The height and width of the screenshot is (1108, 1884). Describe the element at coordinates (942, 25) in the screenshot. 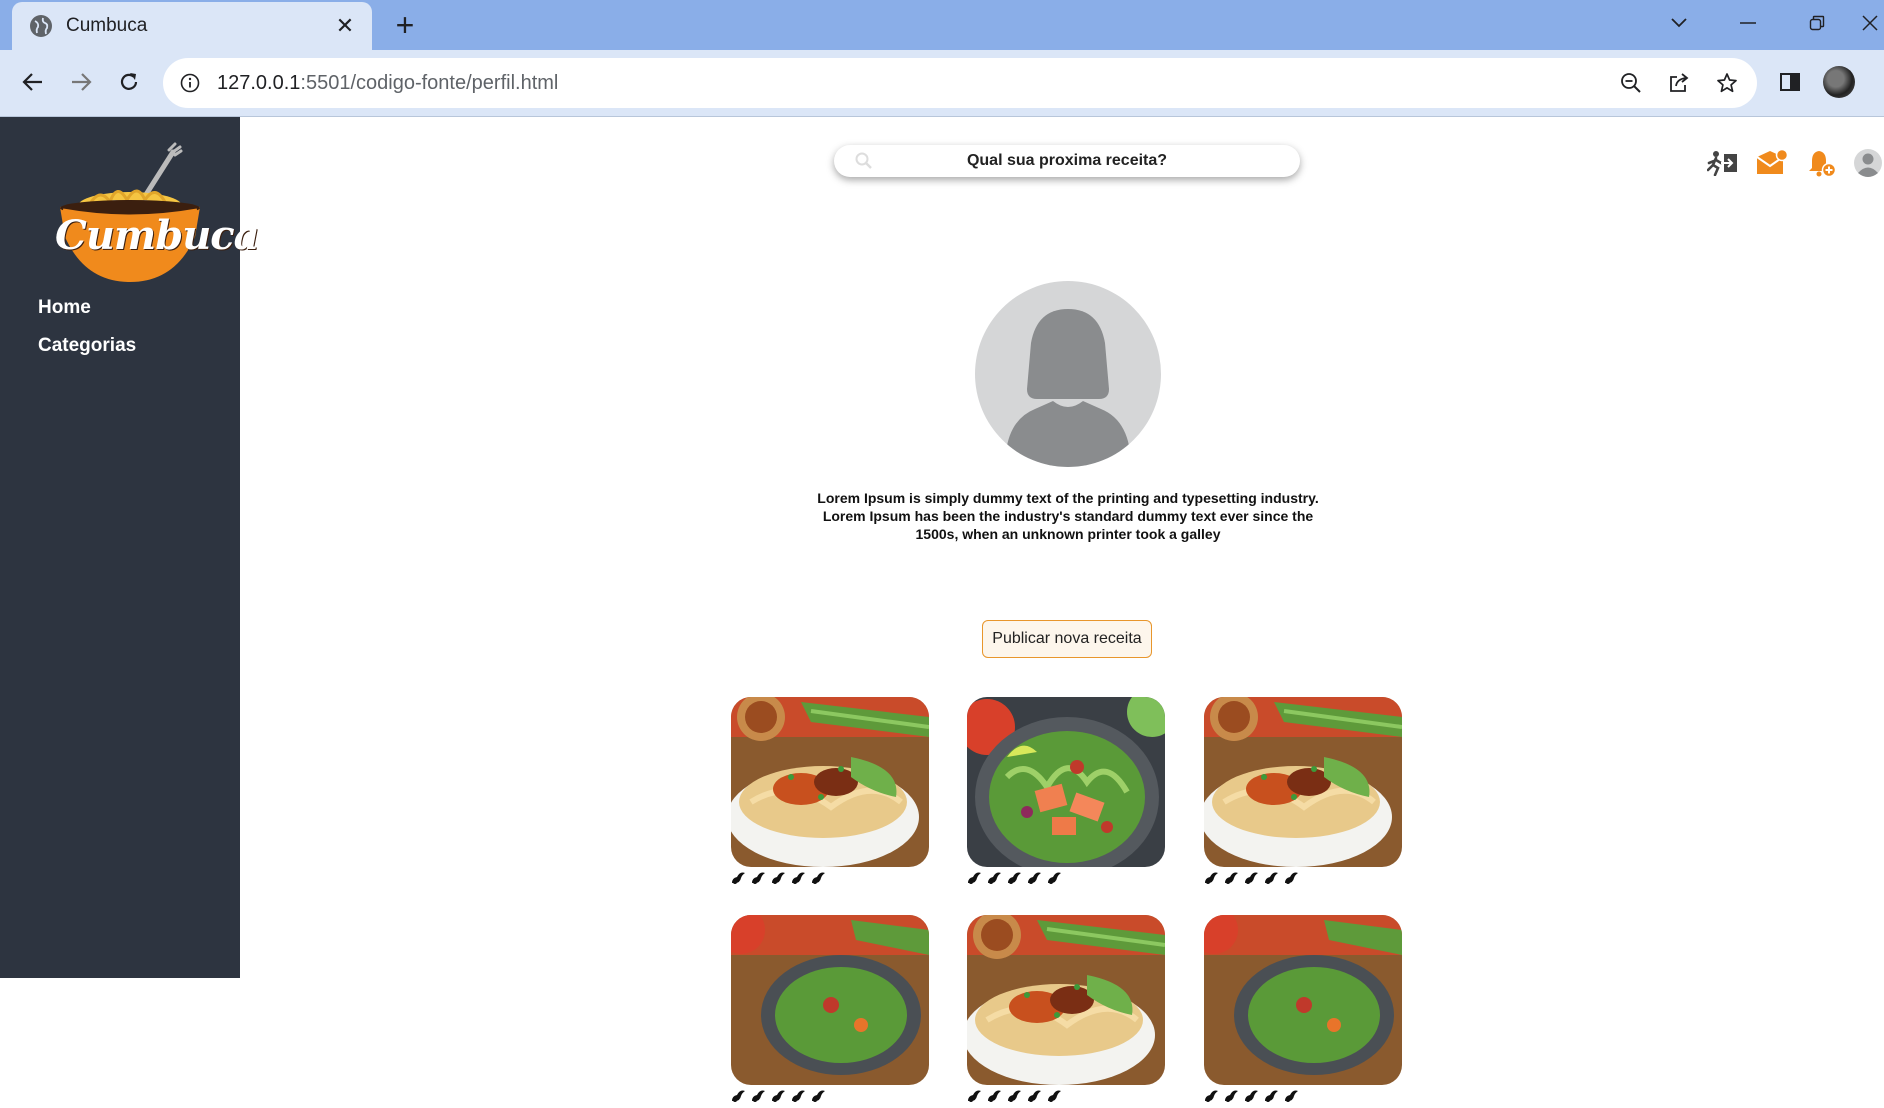

I see `browser-tab-strip: Cumbuca ✕ +` at that location.